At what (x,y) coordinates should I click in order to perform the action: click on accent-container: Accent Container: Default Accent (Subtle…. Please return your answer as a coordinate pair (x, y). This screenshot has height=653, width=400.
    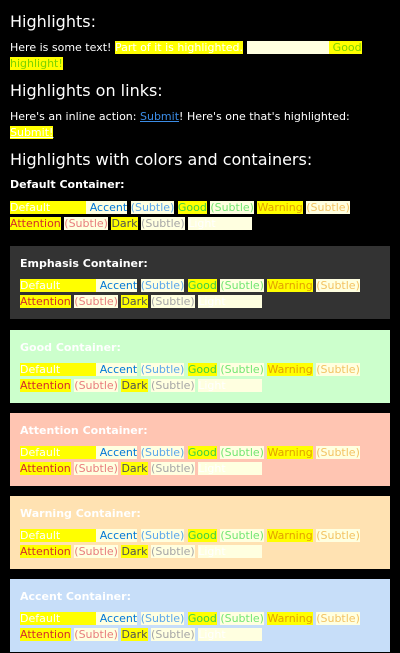
    Looking at the image, I should click on (200, 615).